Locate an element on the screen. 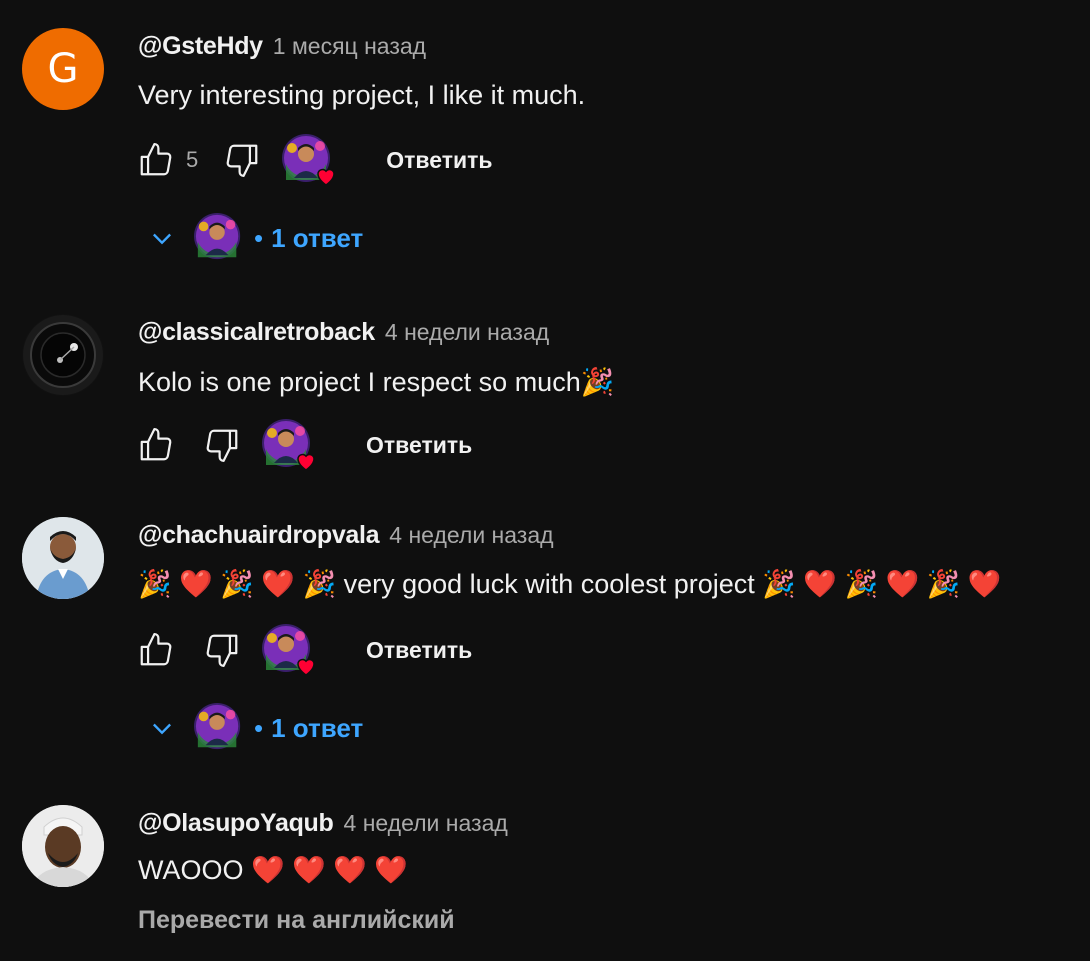 This screenshot has height=961, width=1090. lens-avatar-image is located at coordinates (63, 355).